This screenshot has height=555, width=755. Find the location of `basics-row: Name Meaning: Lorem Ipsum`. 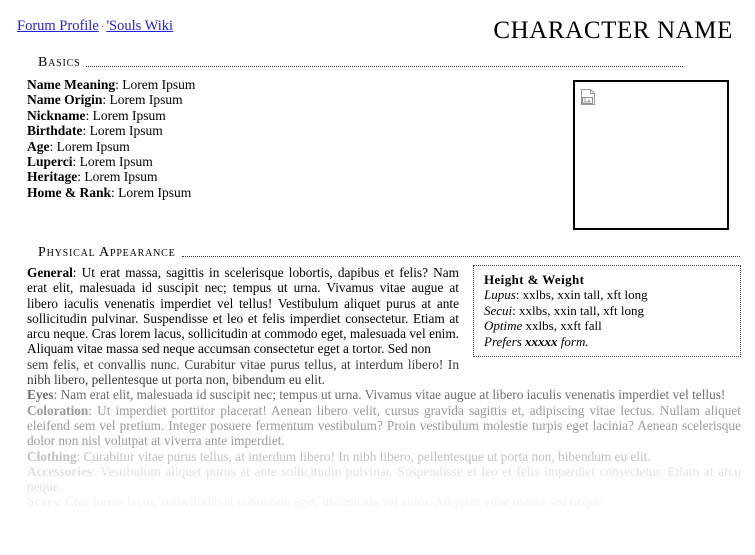

basics-row: Name Meaning: Lorem Ipsum is located at coordinates (111, 84).